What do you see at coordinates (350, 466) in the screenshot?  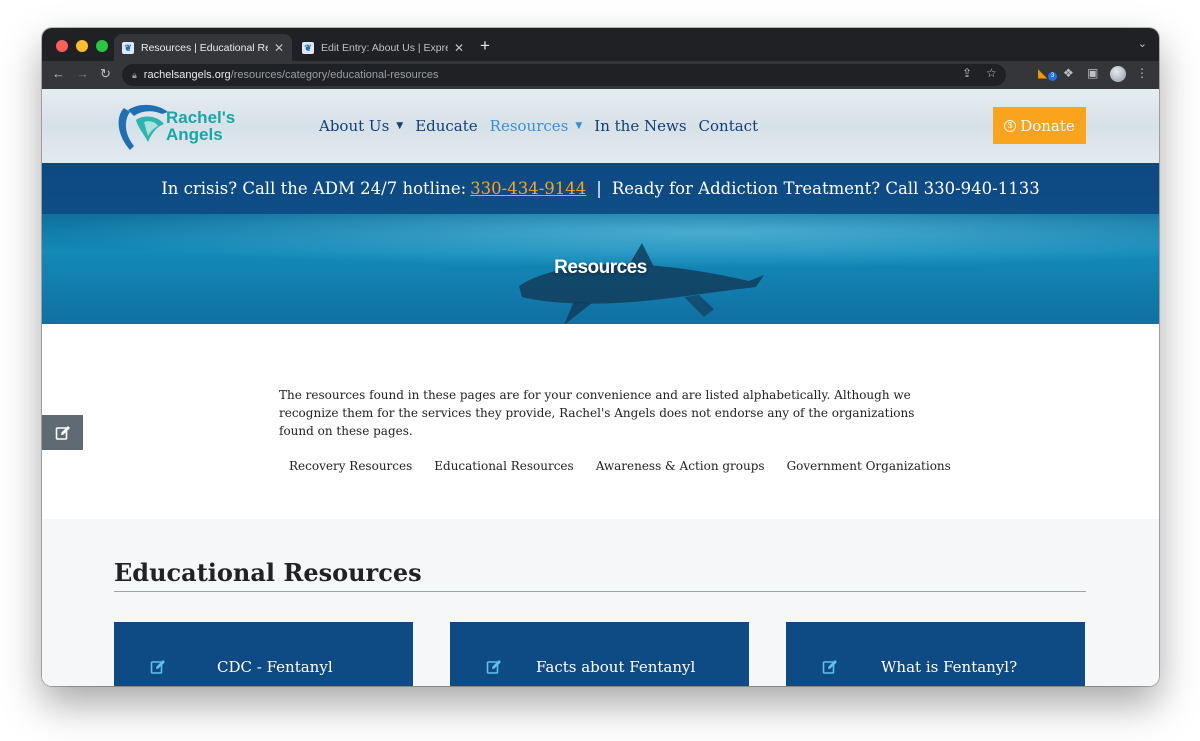 I see `category-link-recovery: Recovery Resources` at bounding box center [350, 466].